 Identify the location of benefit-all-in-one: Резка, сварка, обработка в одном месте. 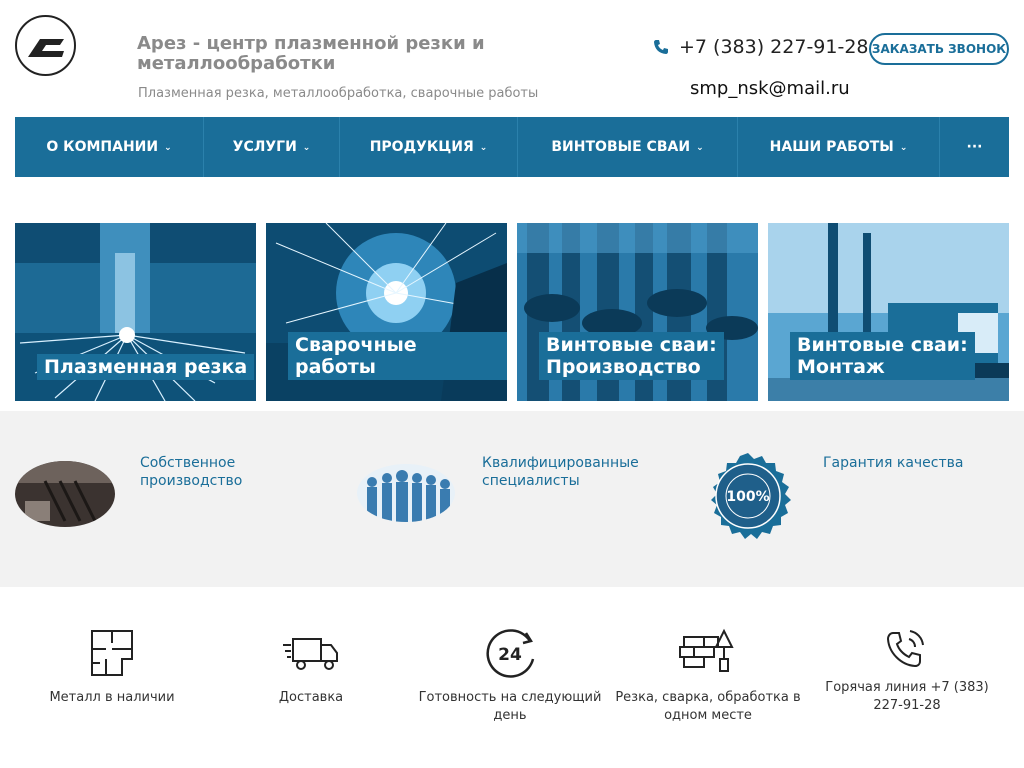
(708, 676).